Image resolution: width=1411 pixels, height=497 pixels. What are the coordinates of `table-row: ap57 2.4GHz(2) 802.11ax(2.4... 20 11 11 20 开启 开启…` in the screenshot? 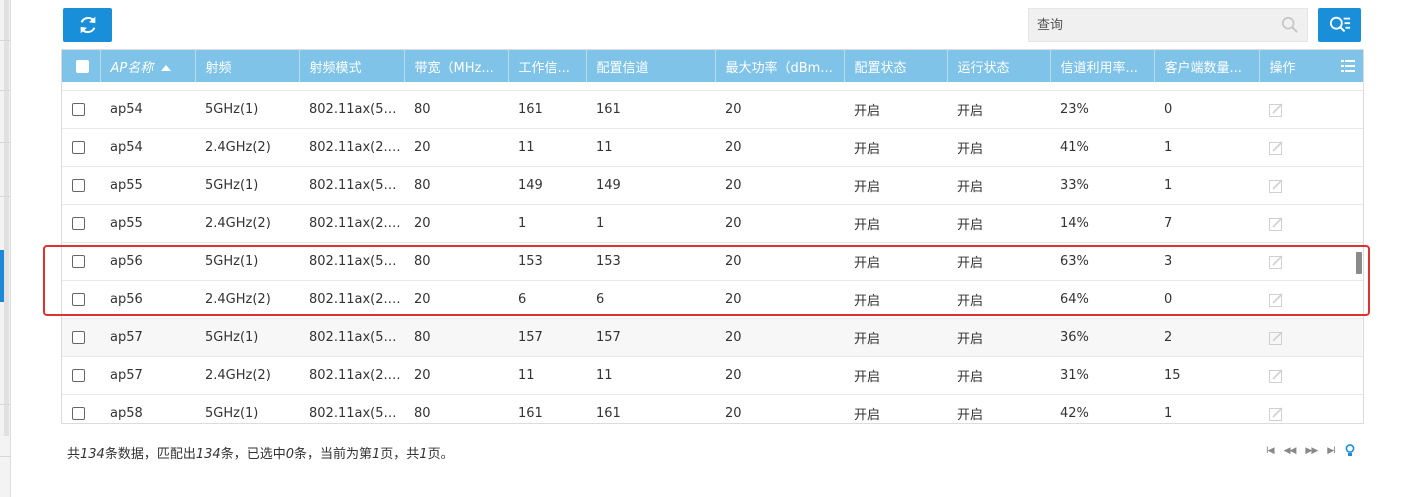 It's located at (712, 375).